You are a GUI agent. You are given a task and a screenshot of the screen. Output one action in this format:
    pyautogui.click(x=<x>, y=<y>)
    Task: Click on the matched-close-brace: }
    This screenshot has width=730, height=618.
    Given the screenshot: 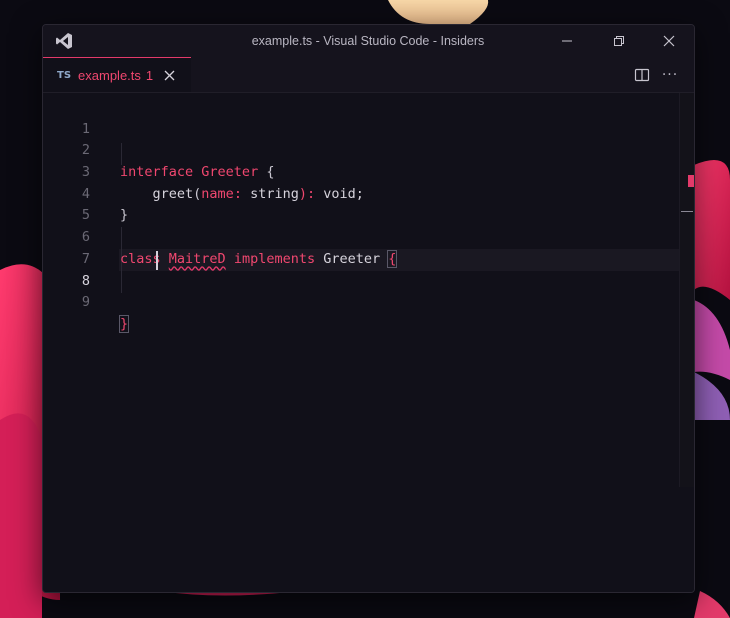 What is the action you would take?
    pyautogui.click(x=124, y=323)
    